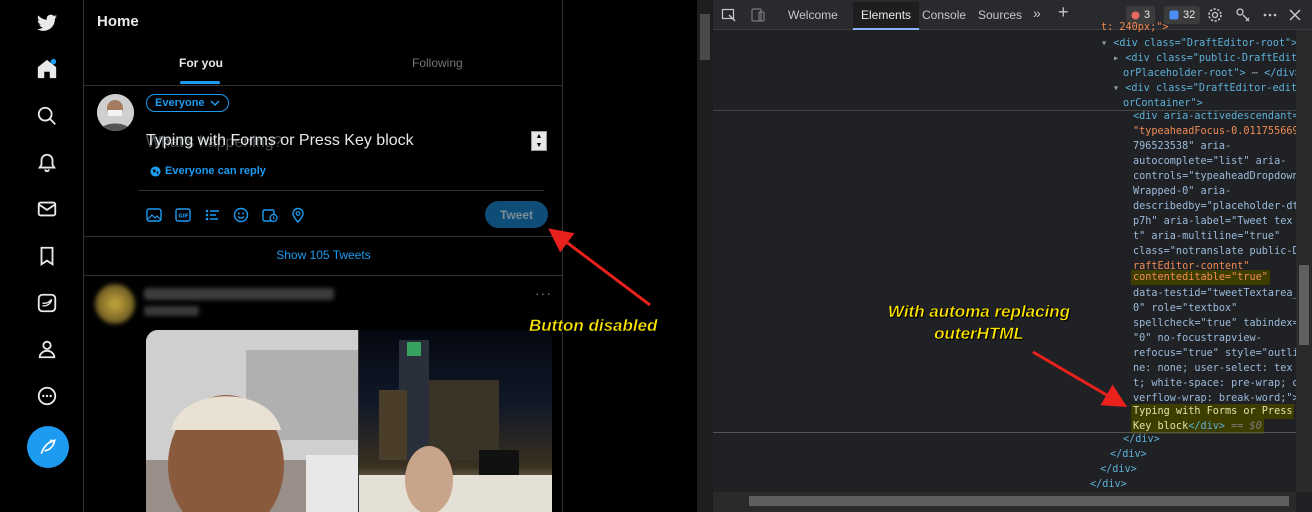  Describe the element at coordinates (1216, 176) in the screenshot. I see `code-line: controls="typeaheadDropdown` at that location.